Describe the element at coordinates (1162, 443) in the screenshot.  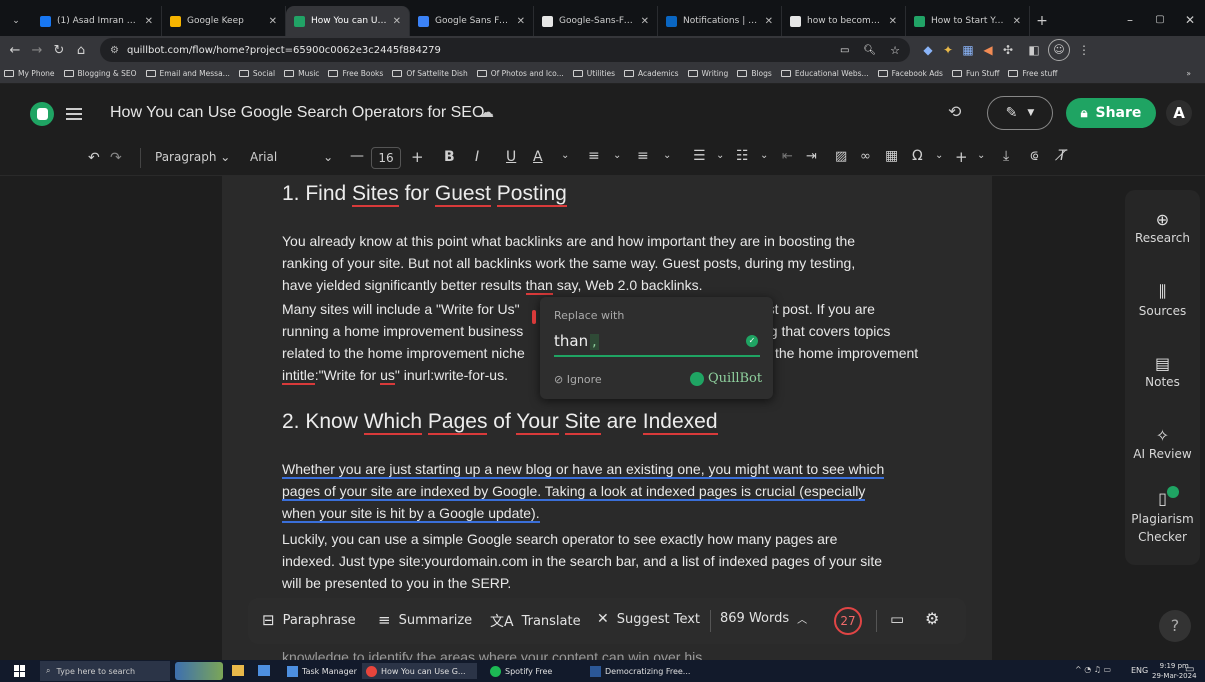
I see `ai-review-button: ✧ AI Review` at that location.